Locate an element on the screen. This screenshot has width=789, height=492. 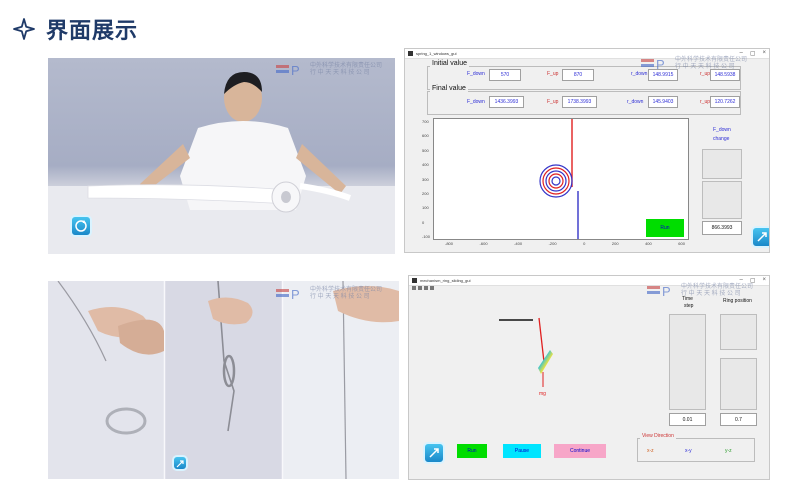
x-tick: -200 is located at coordinates (552, 243).